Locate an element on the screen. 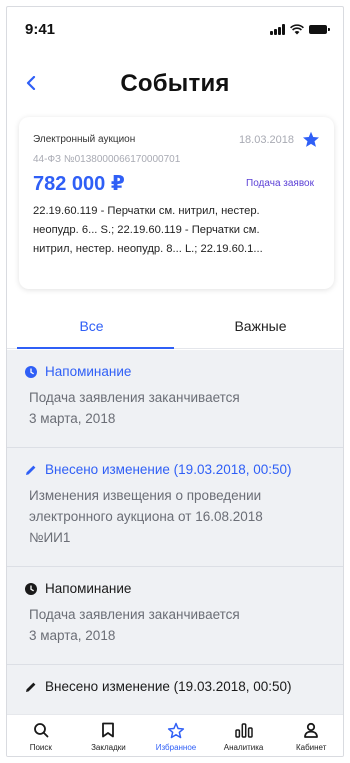 This screenshot has width=350, height=763. nav-label: Закладки is located at coordinates (108, 747).